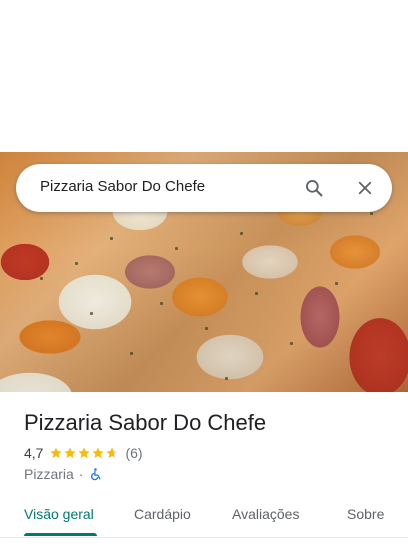 Image resolution: width=408 pixels, height=544 pixels. What do you see at coordinates (145, 422) in the screenshot?
I see `place-name: Pizzaria Sabor Do Chefe` at bounding box center [145, 422].